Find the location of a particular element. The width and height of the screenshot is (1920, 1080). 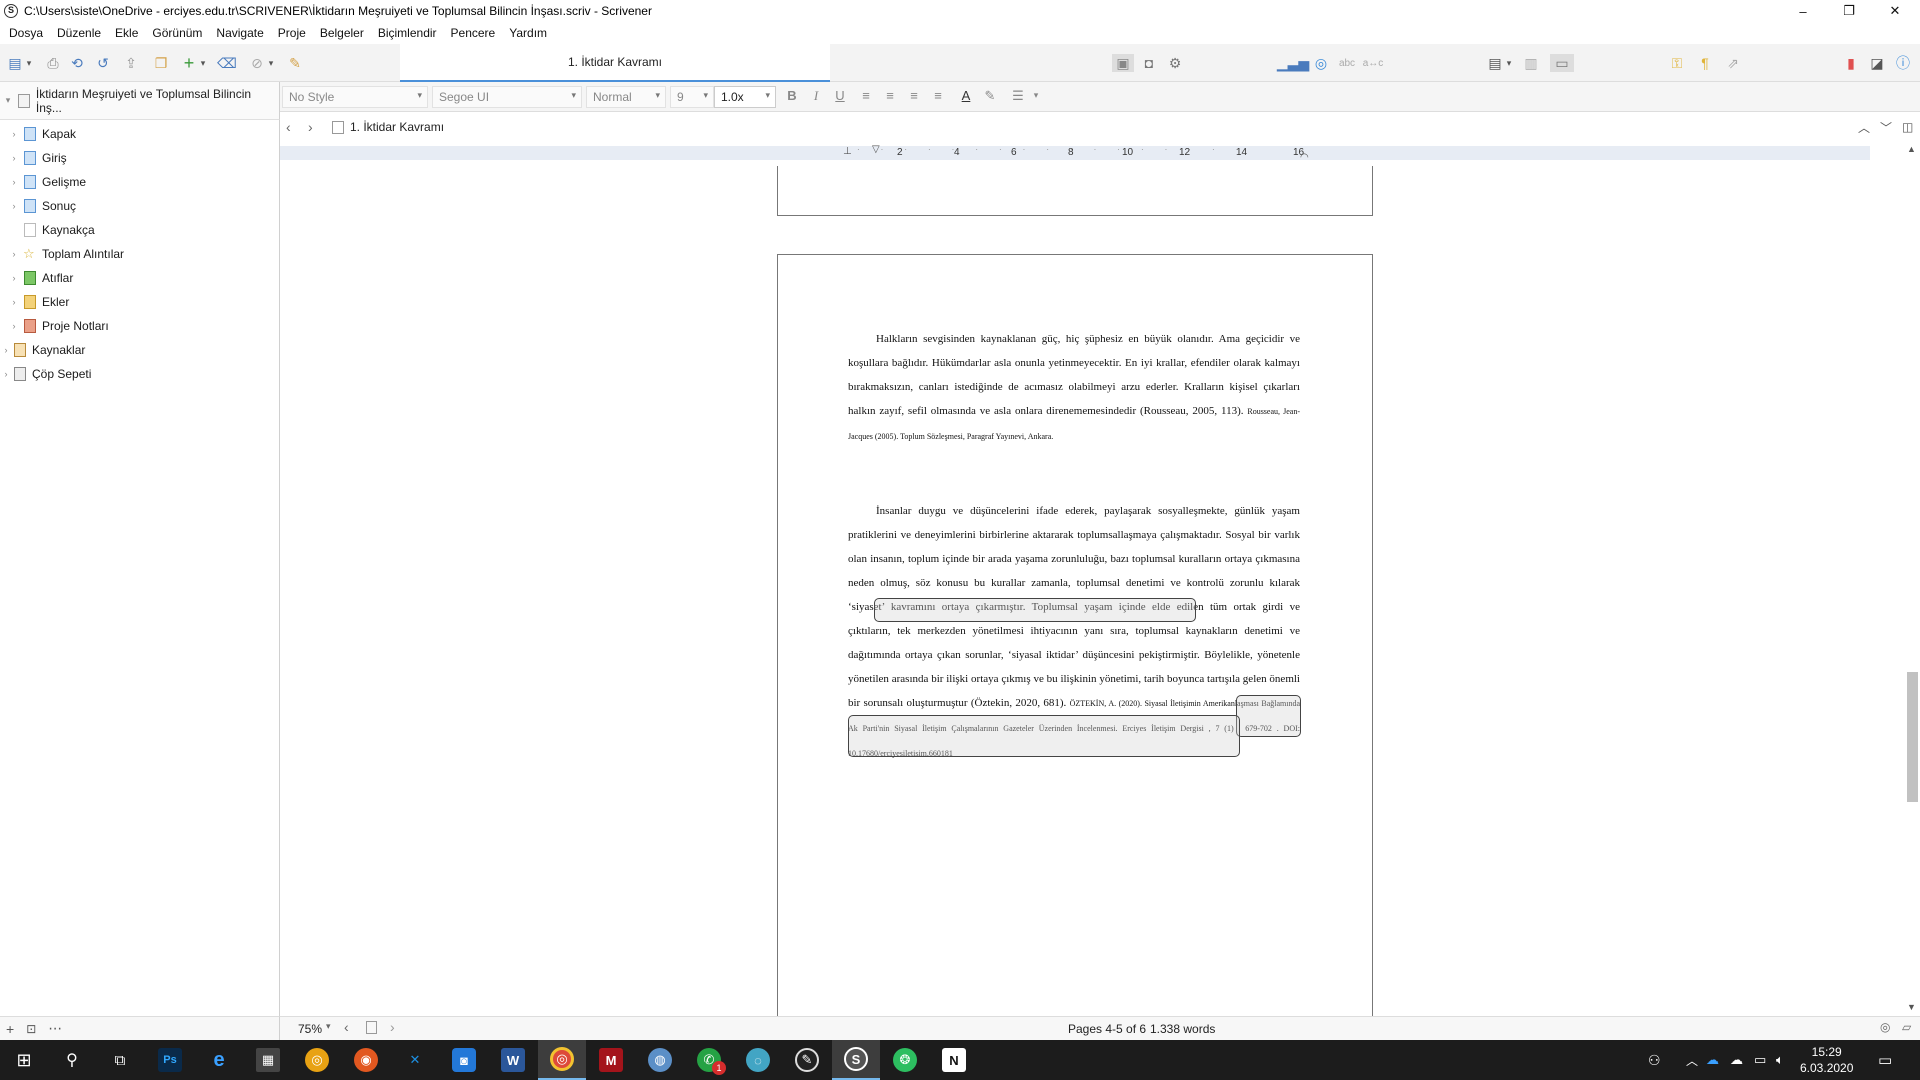

binder-item-cop-sepeti: › Çöp Sepeti is located at coordinates (45, 374).